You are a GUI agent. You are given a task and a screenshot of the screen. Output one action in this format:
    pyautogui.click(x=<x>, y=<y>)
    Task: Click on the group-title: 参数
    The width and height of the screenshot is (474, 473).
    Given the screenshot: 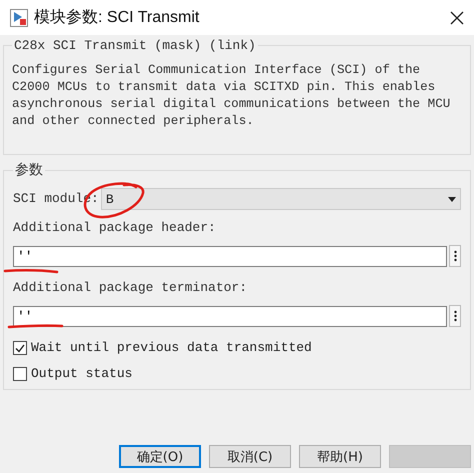 What is the action you would take?
    pyautogui.click(x=29, y=170)
    